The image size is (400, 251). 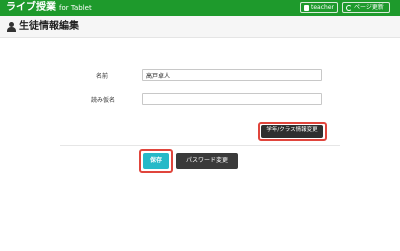 What do you see at coordinates (292, 131) in the screenshot?
I see `grade-class-change-button: 学年/クラス情報変更` at bounding box center [292, 131].